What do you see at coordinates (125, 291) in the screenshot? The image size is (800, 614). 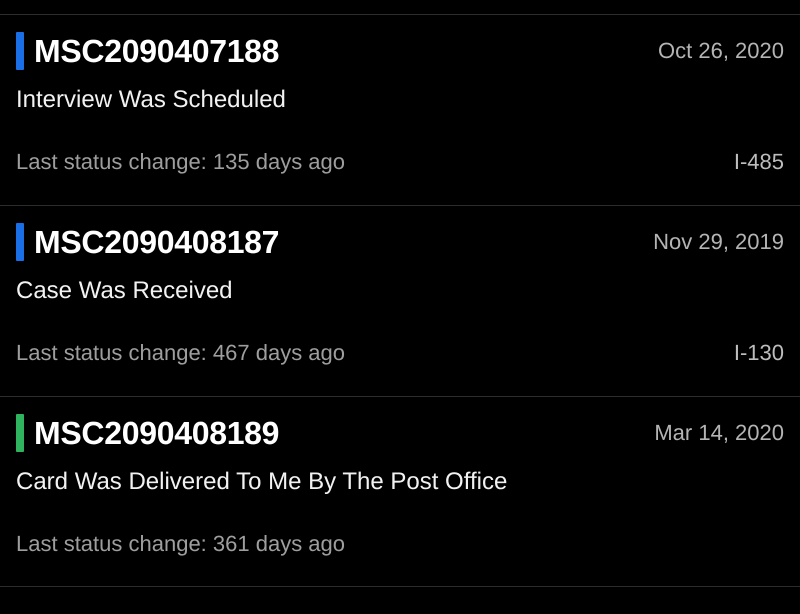 I see `case-status: Case Was Received` at bounding box center [125, 291].